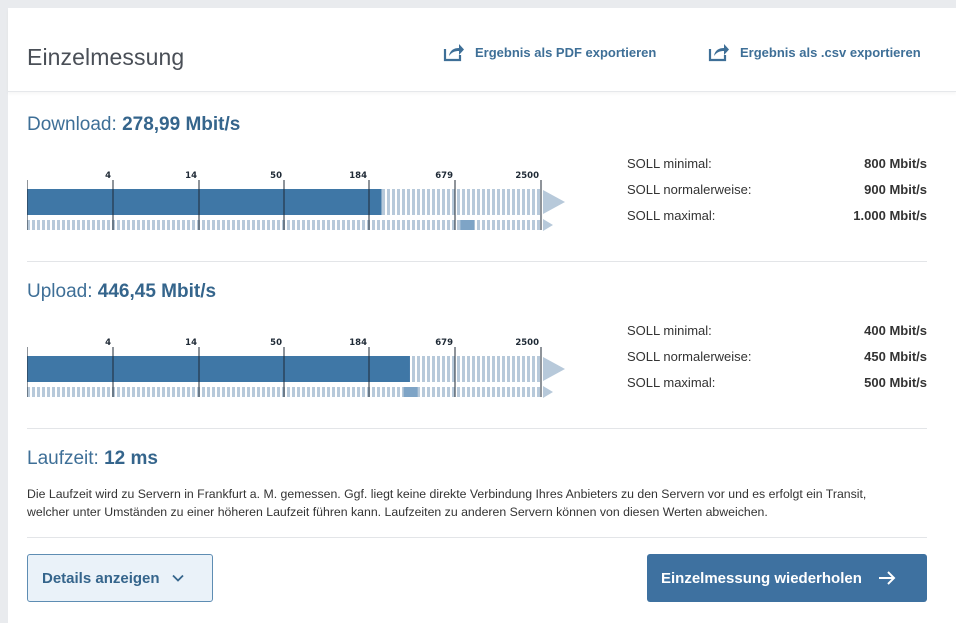 The height and width of the screenshot is (623, 956). I want to click on soll-row-min: SOLL minimal: 400 Mbit/s, so click(777, 334).